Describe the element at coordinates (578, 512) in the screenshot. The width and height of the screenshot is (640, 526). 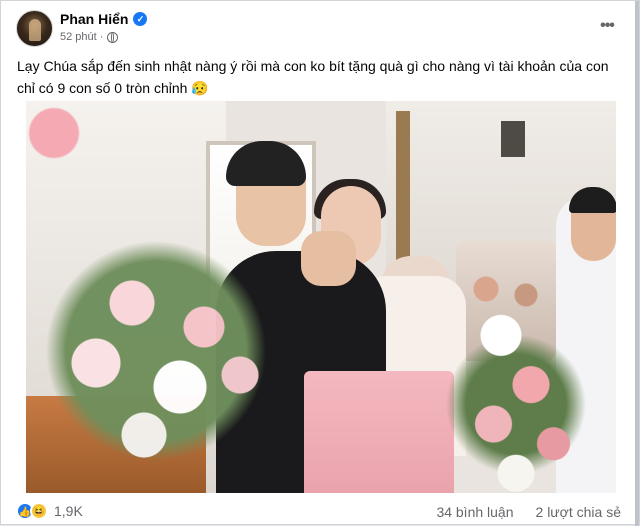
I see `share-count: 2 lượt chia sẻ` at that location.